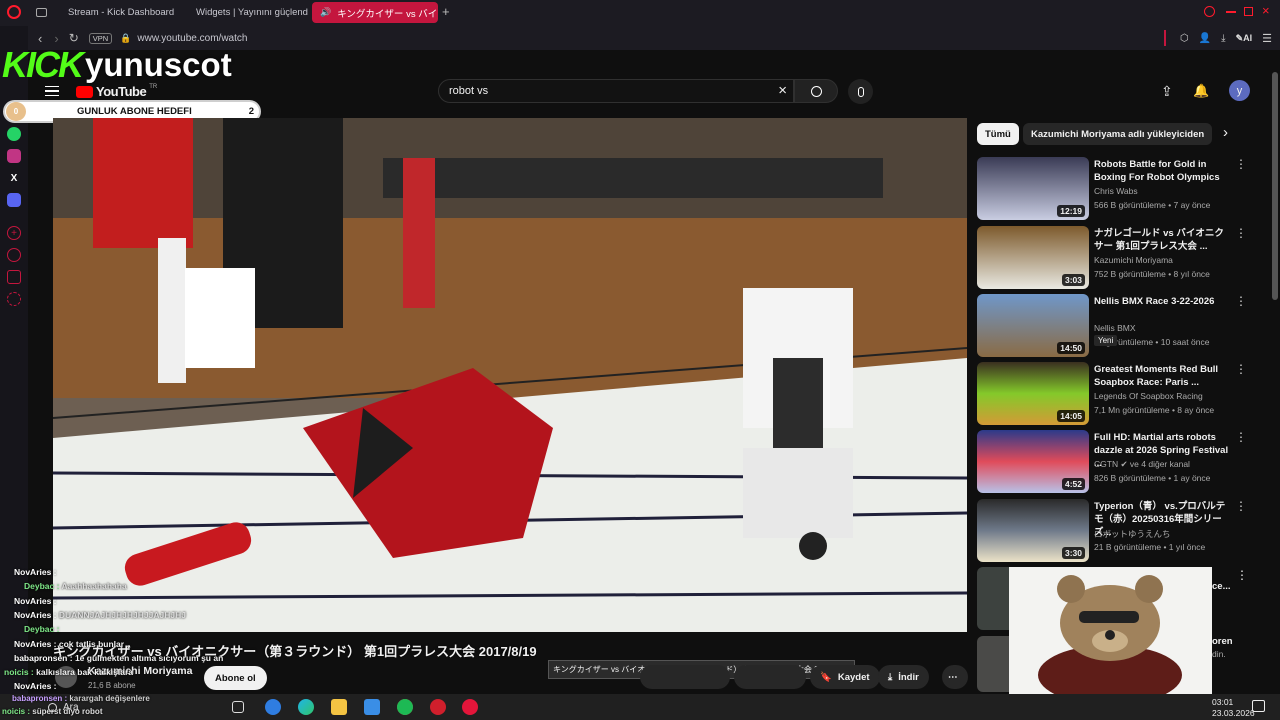 The height and width of the screenshot is (720, 1280). What do you see at coordinates (135, 707) in the screenshot?
I see `taskbar-search: Ara` at bounding box center [135, 707].